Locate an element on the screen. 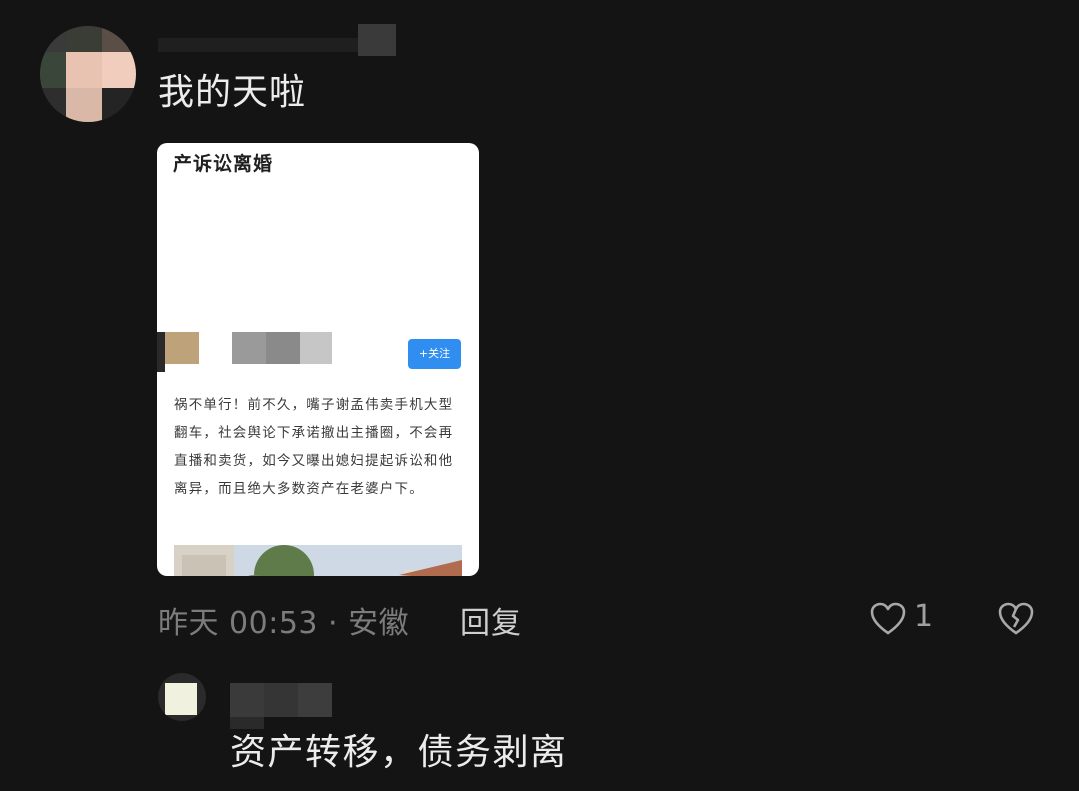  comment-text: 我的天啦 is located at coordinates (232, 92).